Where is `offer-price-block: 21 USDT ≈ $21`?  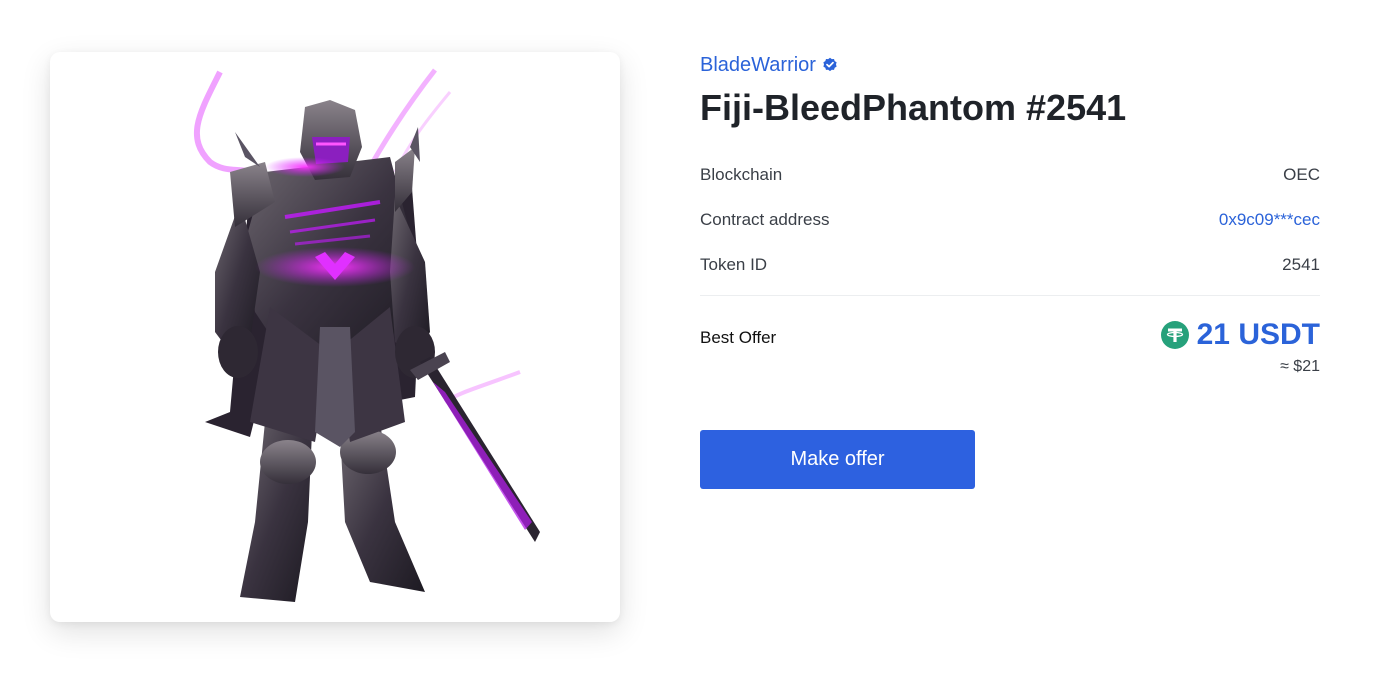 offer-price-block: 21 USDT ≈ $21 is located at coordinates (1240, 347).